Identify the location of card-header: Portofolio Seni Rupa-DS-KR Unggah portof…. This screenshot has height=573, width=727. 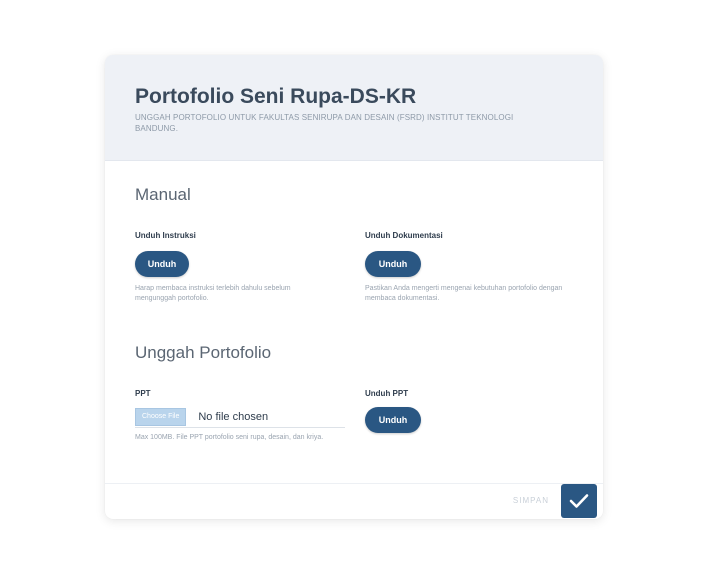
(354, 108).